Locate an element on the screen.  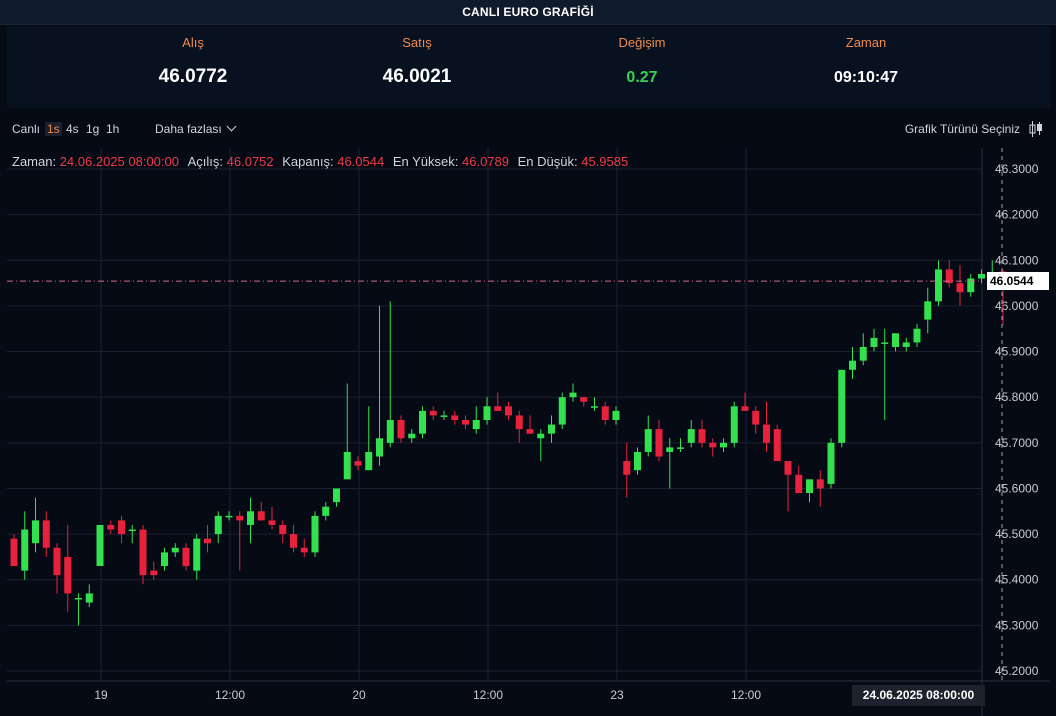
candlestick-icon is located at coordinates (1036, 129).